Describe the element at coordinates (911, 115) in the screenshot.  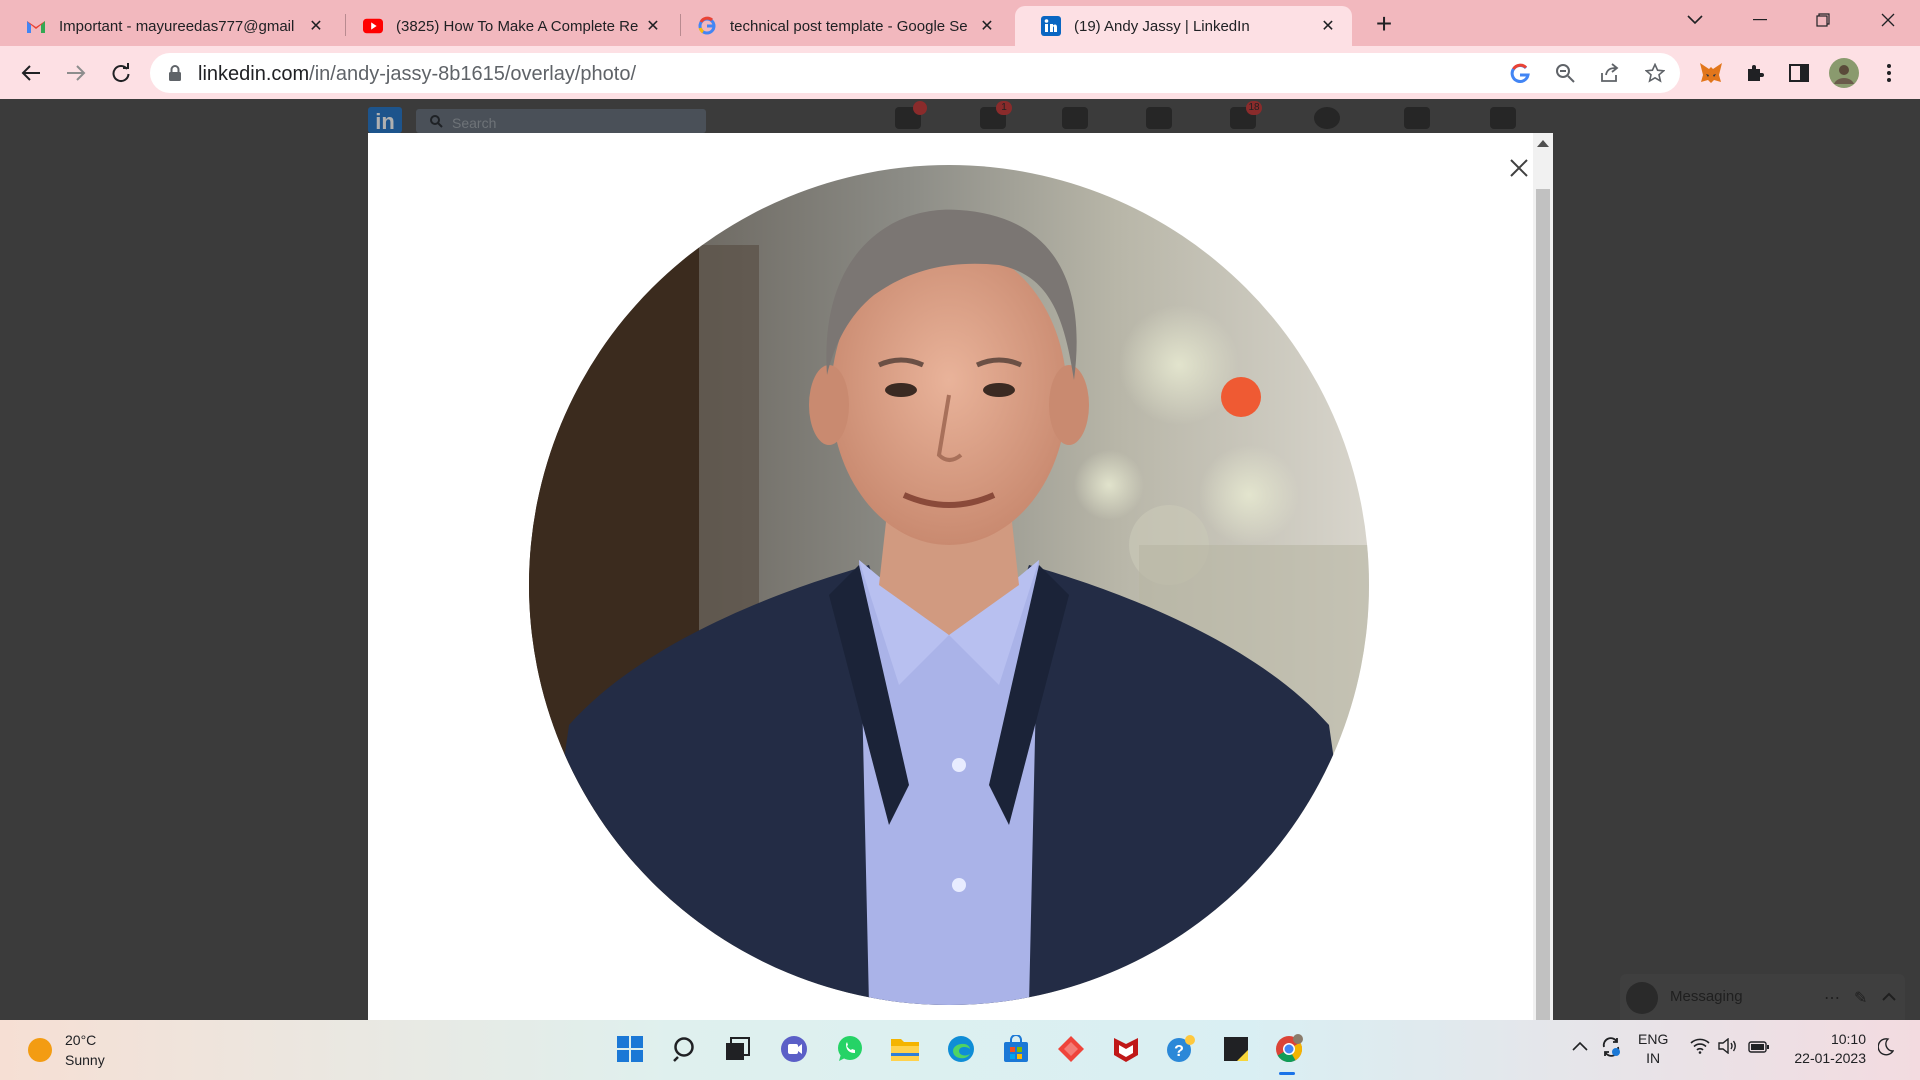
I see `linkedin-home-icon` at that location.